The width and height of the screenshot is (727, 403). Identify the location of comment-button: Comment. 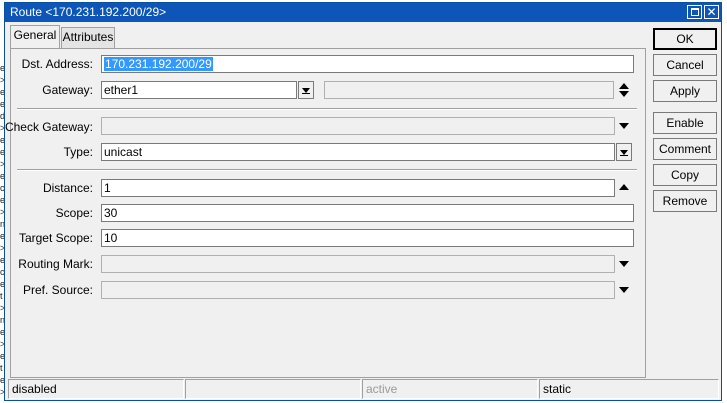
(685, 149).